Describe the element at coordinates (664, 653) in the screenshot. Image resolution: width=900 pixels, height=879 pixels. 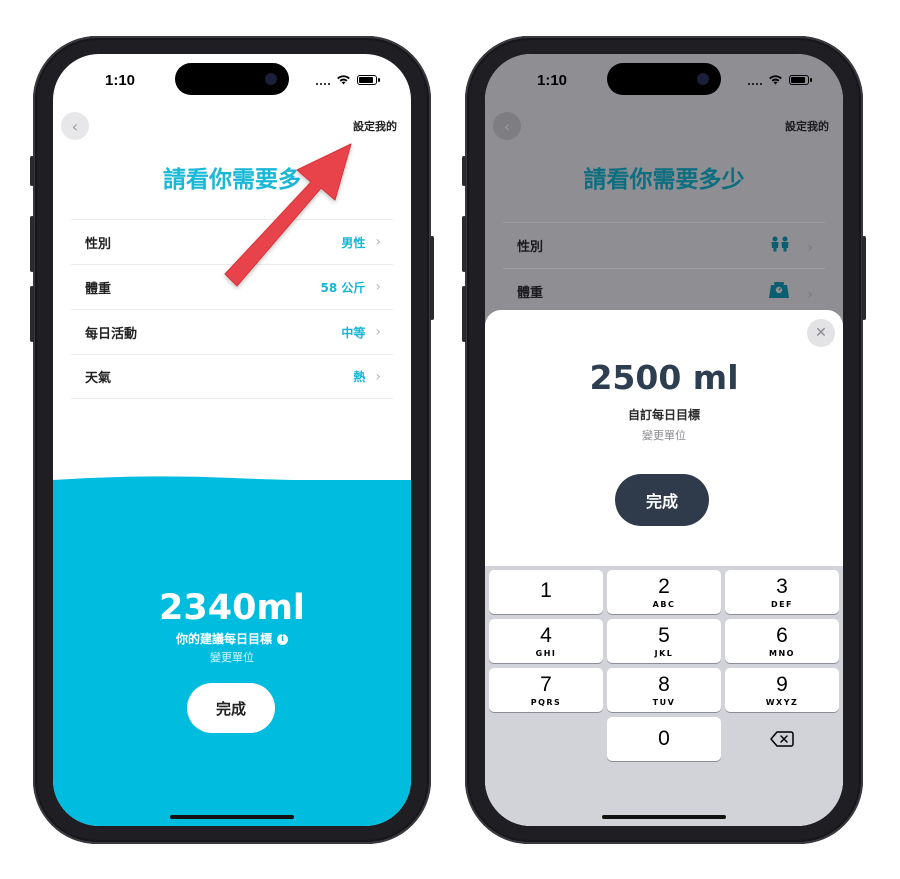
I see `key-letters: JKL` at that location.